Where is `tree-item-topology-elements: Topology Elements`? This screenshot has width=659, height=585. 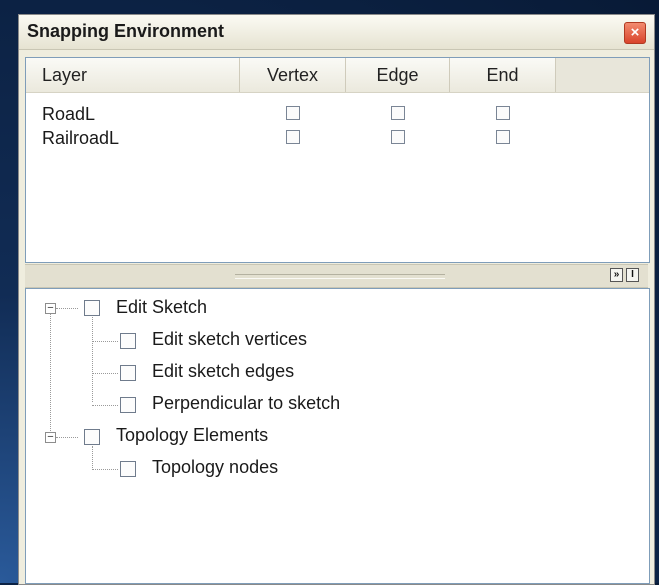
tree-item-topology-elements: Topology Elements is located at coordinates (192, 435).